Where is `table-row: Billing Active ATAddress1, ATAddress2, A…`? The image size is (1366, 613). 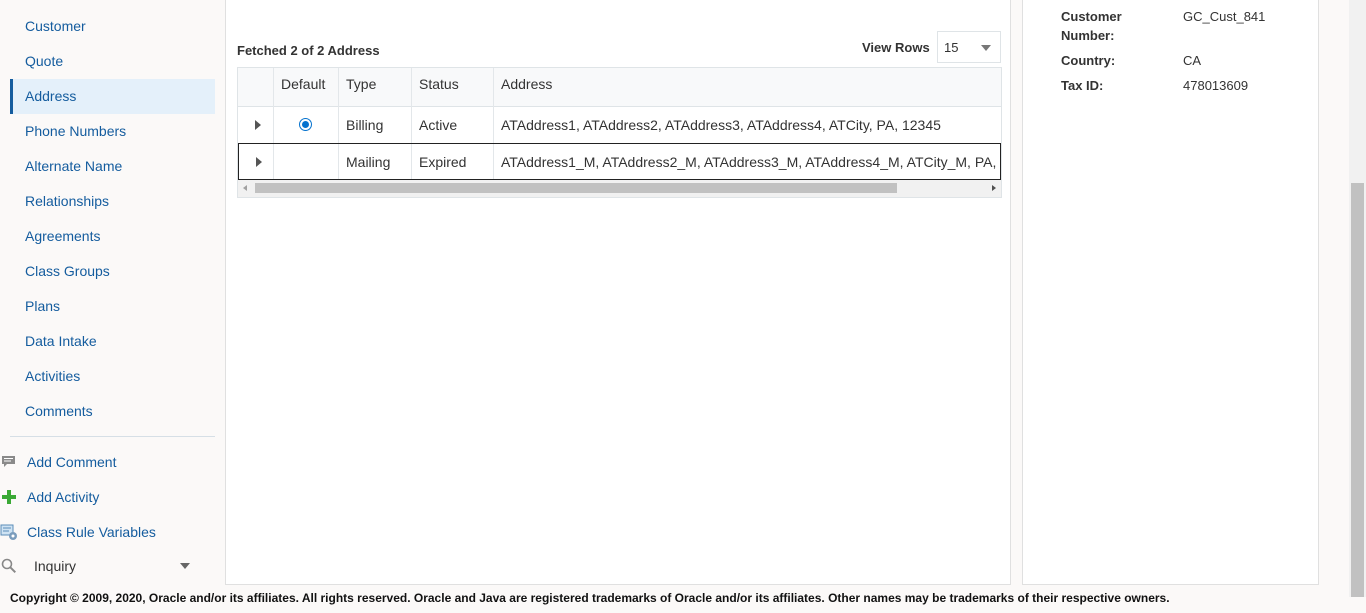 table-row: Billing Active ATAddress1, ATAddress2, A… is located at coordinates (619, 125).